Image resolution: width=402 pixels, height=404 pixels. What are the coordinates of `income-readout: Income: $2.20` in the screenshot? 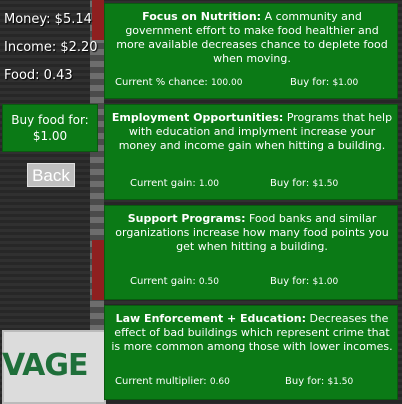 It's located at (51, 47).